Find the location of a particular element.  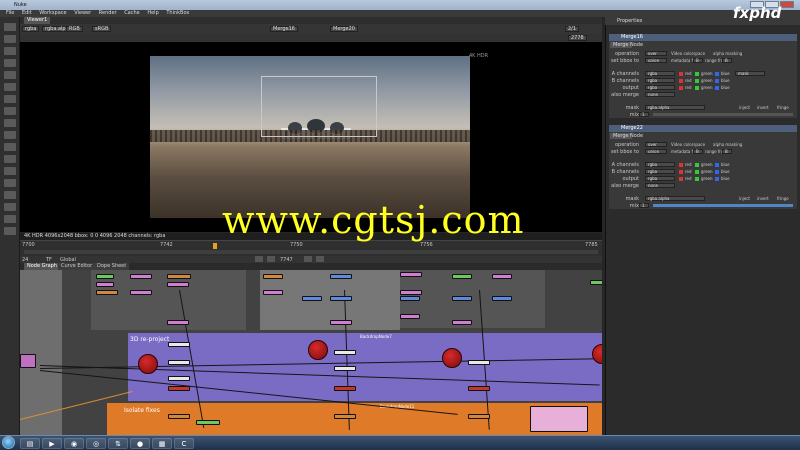

merge16-tab-node: Node is located at coordinates (636, 45).